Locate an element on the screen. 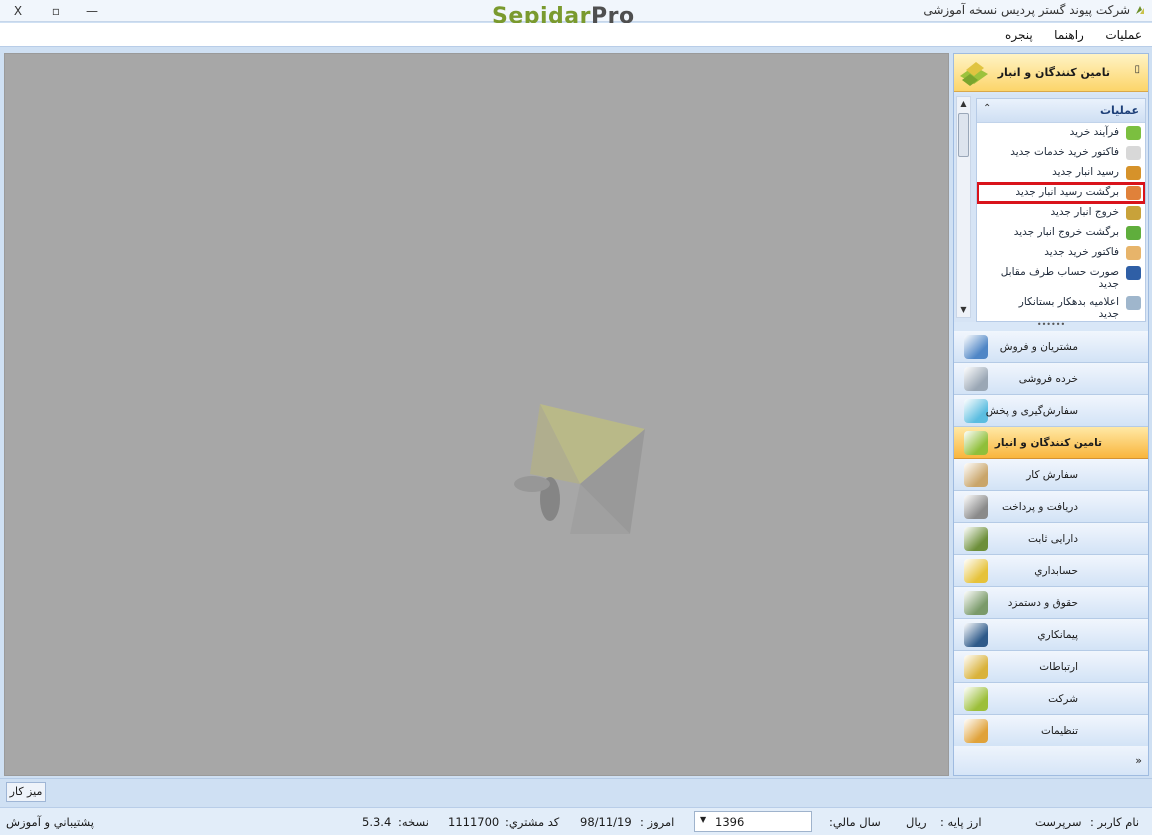  module-button-label: تنظیمات is located at coordinates (1059, 731).